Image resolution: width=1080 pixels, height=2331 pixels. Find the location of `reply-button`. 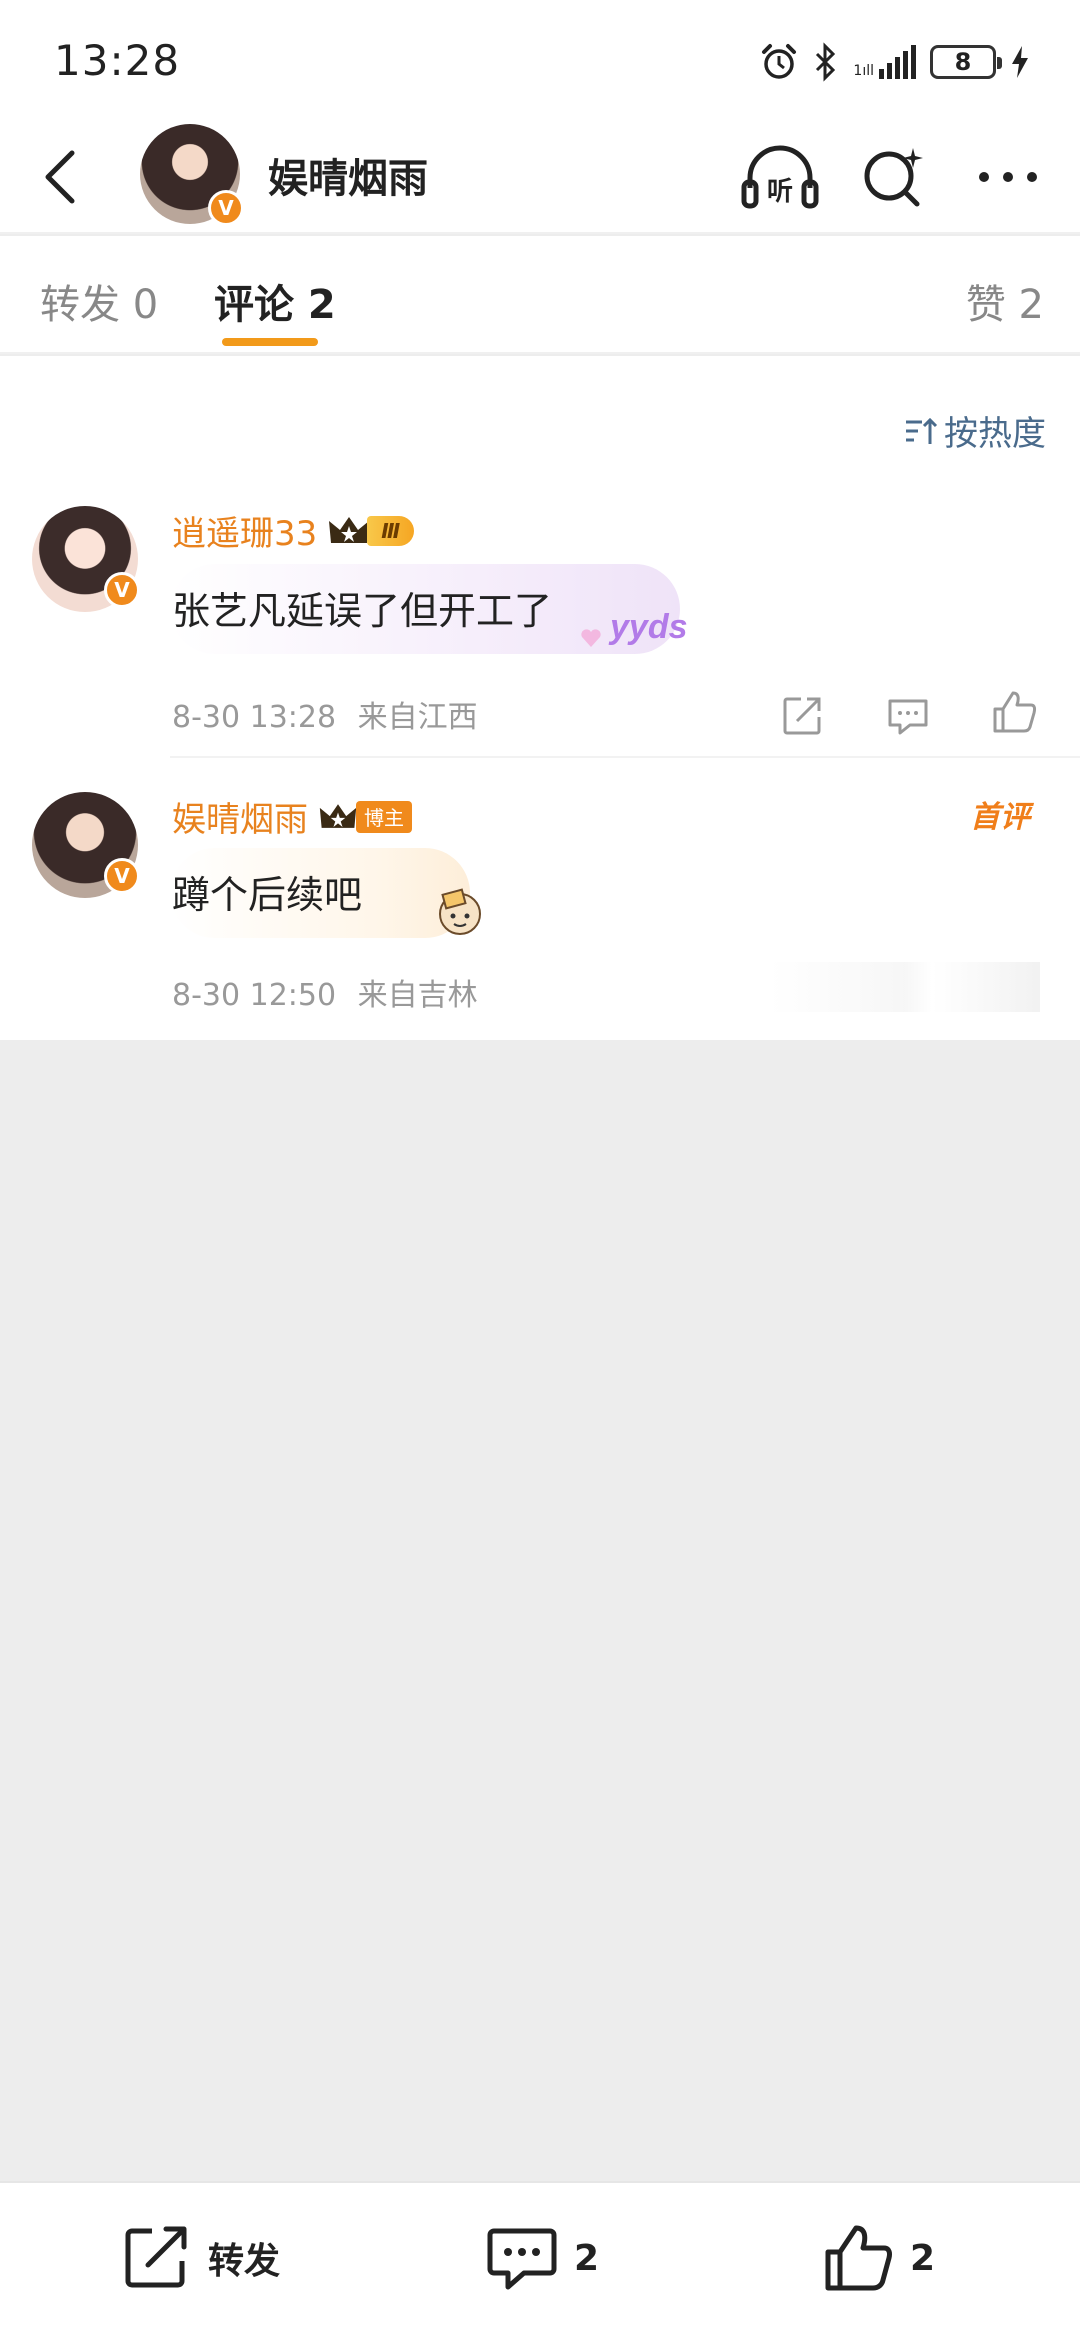

reply-button is located at coordinates (908, 716).